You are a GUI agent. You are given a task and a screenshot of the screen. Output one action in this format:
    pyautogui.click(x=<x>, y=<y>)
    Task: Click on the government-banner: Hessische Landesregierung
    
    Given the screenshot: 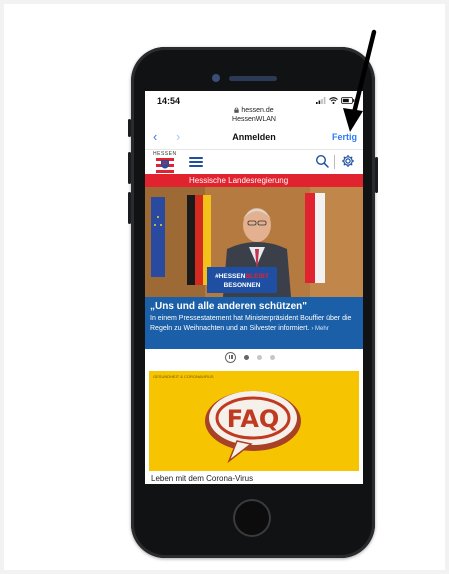 What is the action you would take?
    pyautogui.click(x=254, y=180)
    